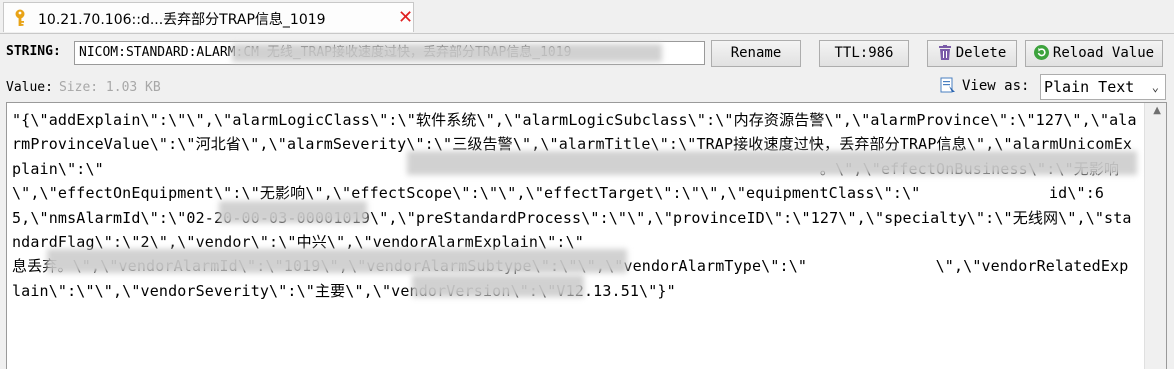 The height and width of the screenshot is (369, 1174). I want to click on refresh-icon, so click(1041, 52).